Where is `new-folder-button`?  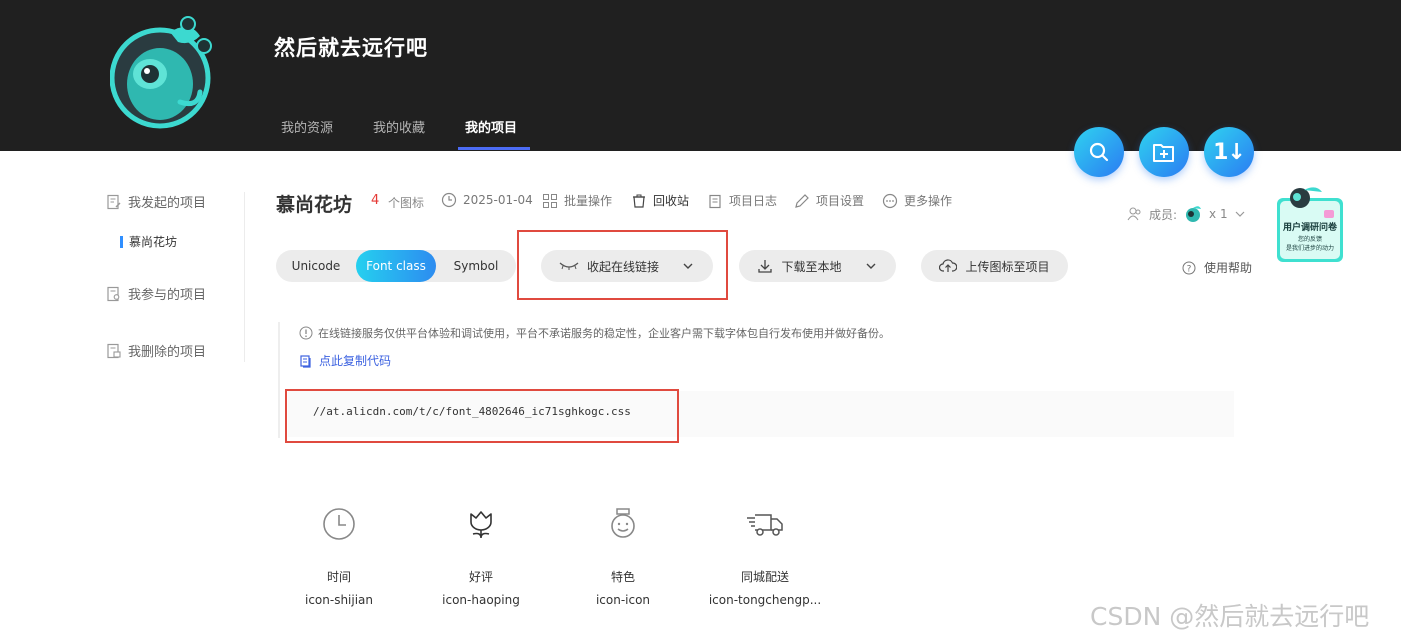 new-folder-button is located at coordinates (1164, 152).